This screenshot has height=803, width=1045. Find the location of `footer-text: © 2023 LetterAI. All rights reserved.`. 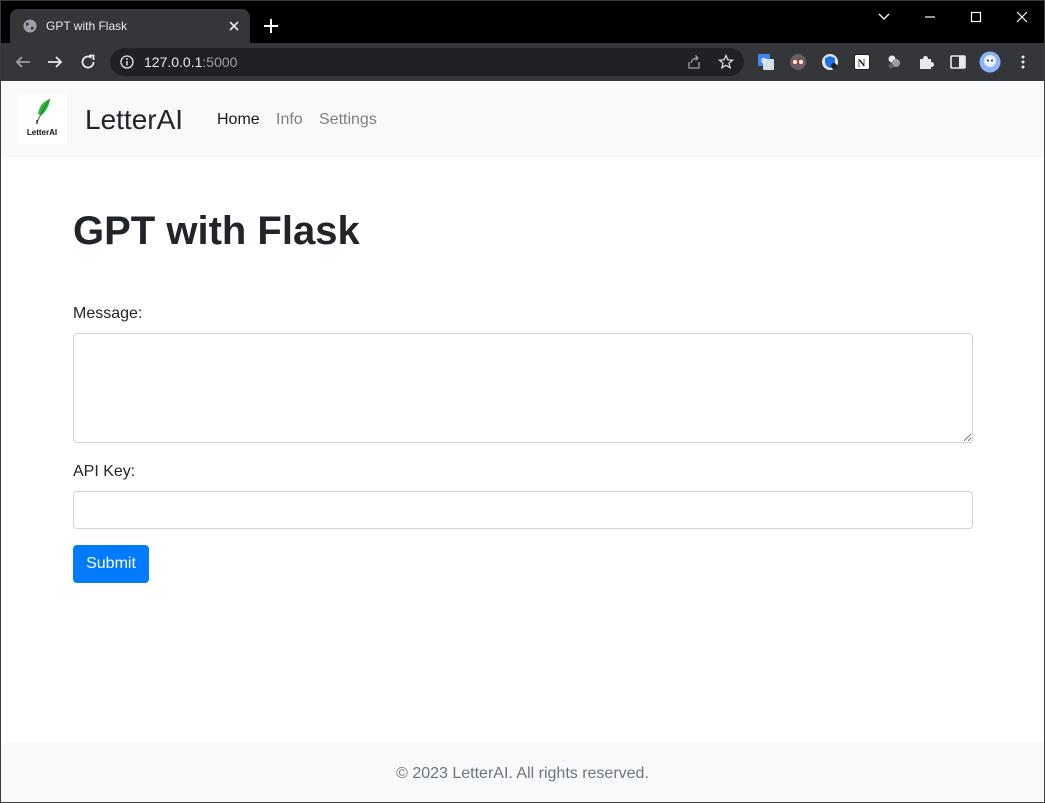

footer-text: © 2023 LetterAI. All rights reserved. is located at coordinates (522, 773).